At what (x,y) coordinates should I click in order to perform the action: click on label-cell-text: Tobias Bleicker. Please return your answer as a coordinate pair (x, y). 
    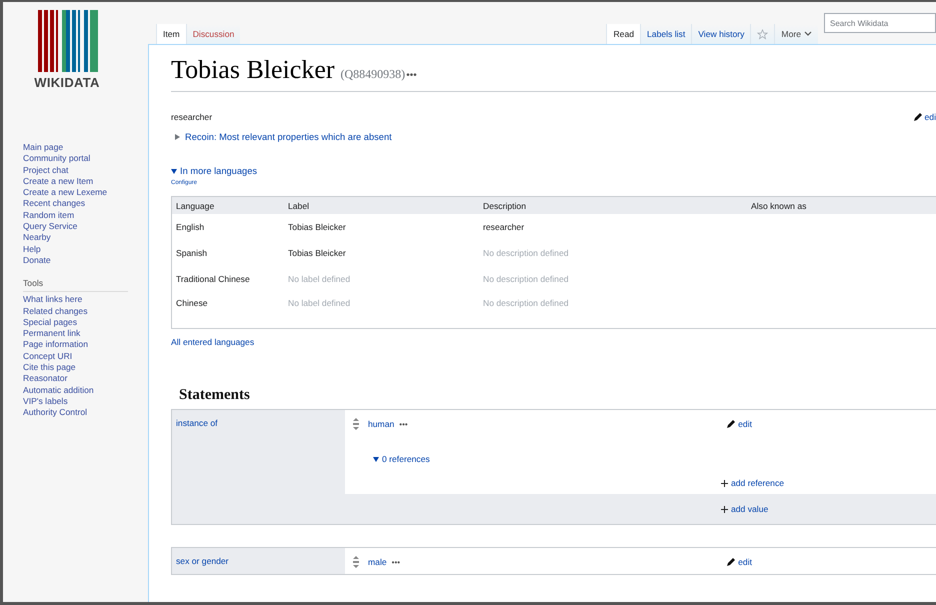
    Looking at the image, I should click on (317, 253).